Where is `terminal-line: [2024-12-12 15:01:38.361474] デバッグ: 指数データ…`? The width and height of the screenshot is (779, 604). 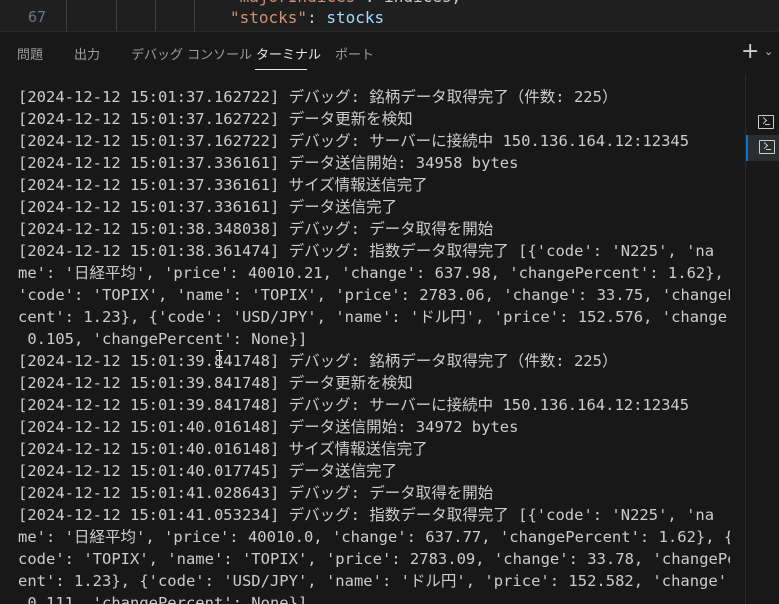
terminal-line: [2024-12-12 15:01:38.361474] デバッグ: 指数データ… is located at coordinates (366, 251).